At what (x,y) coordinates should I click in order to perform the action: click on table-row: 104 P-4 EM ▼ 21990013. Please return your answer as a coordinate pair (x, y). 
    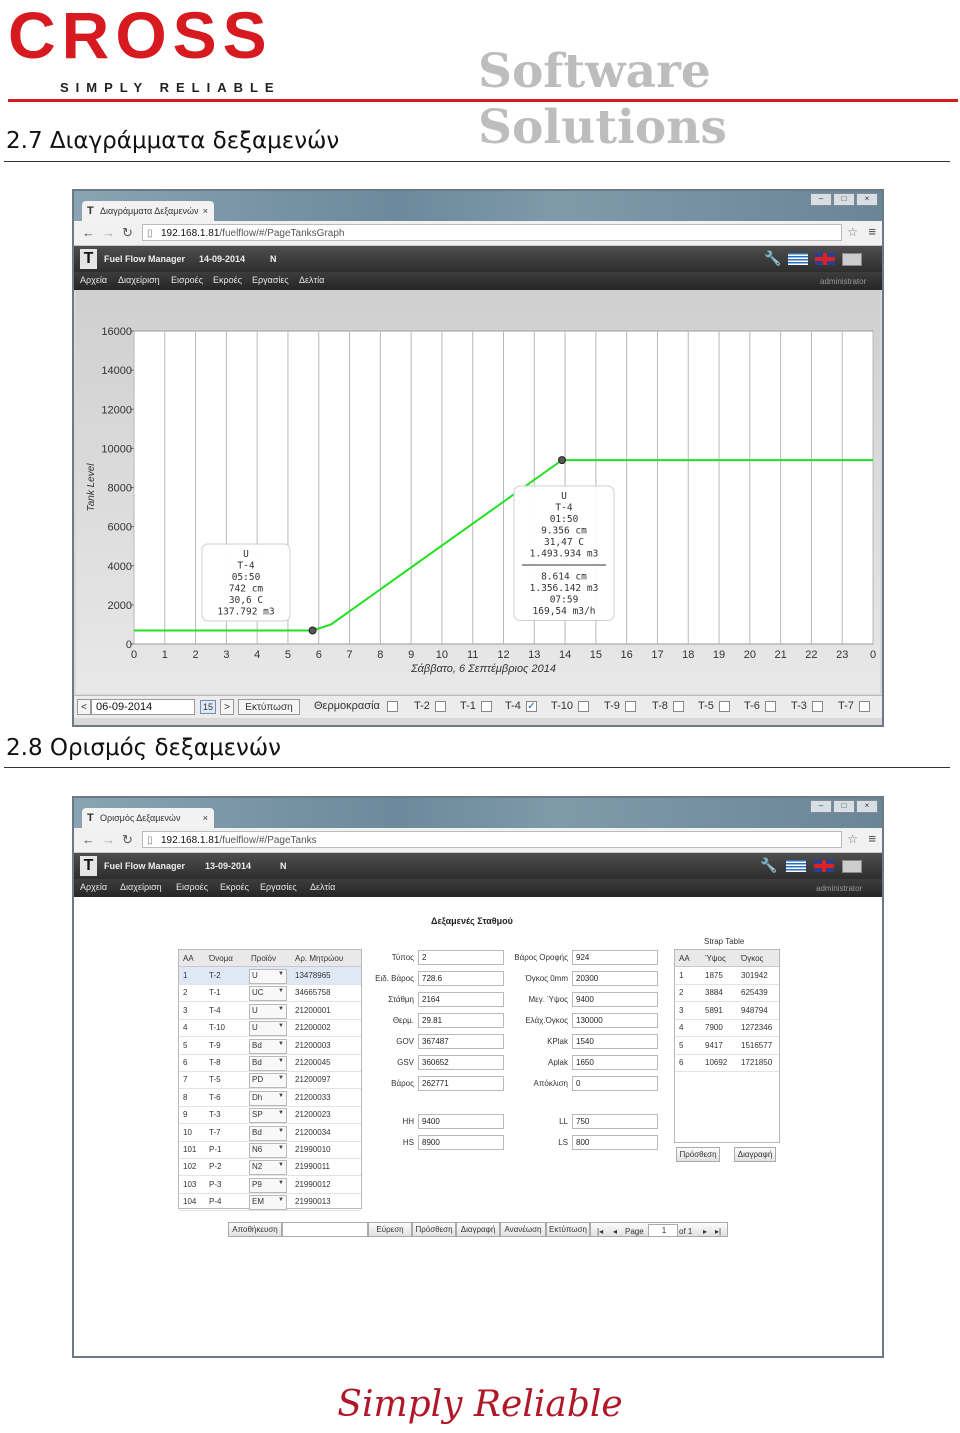
    Looking at the image, I should click on (270, 1202).